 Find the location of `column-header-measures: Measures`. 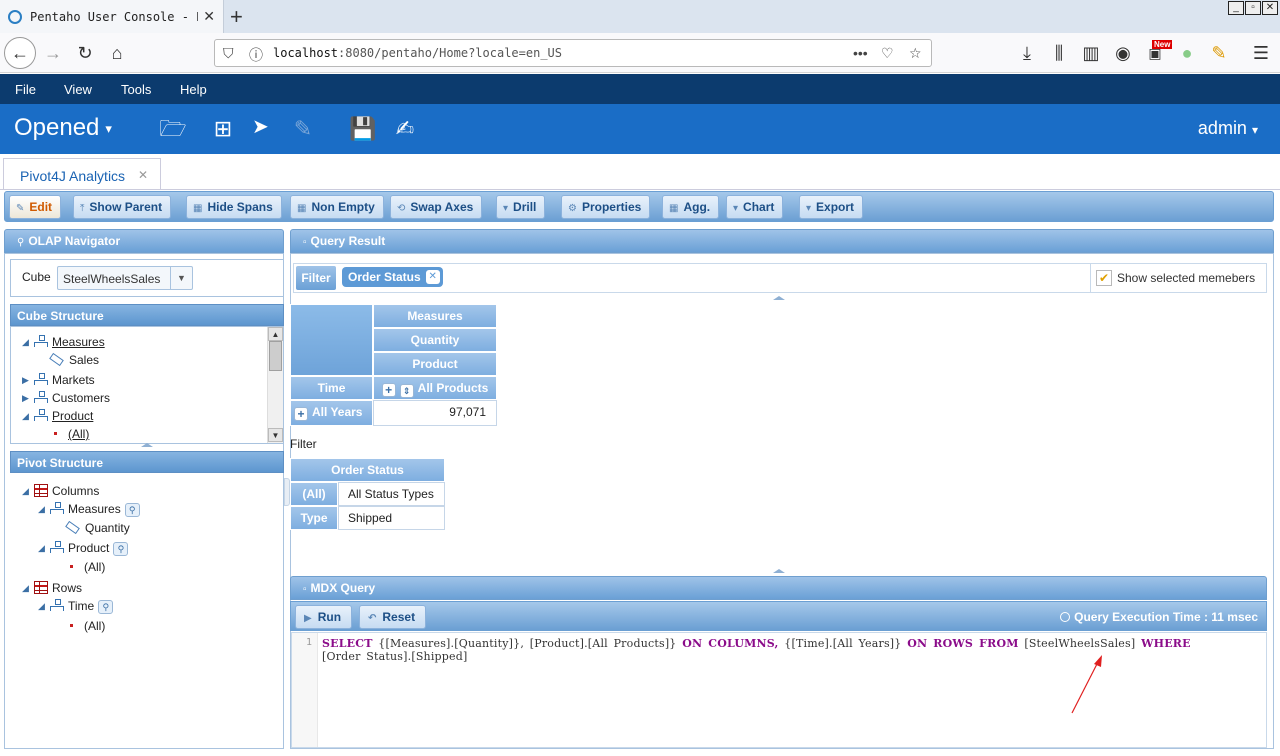

column-header-measures: Measures is located at coordinates (435, 316).